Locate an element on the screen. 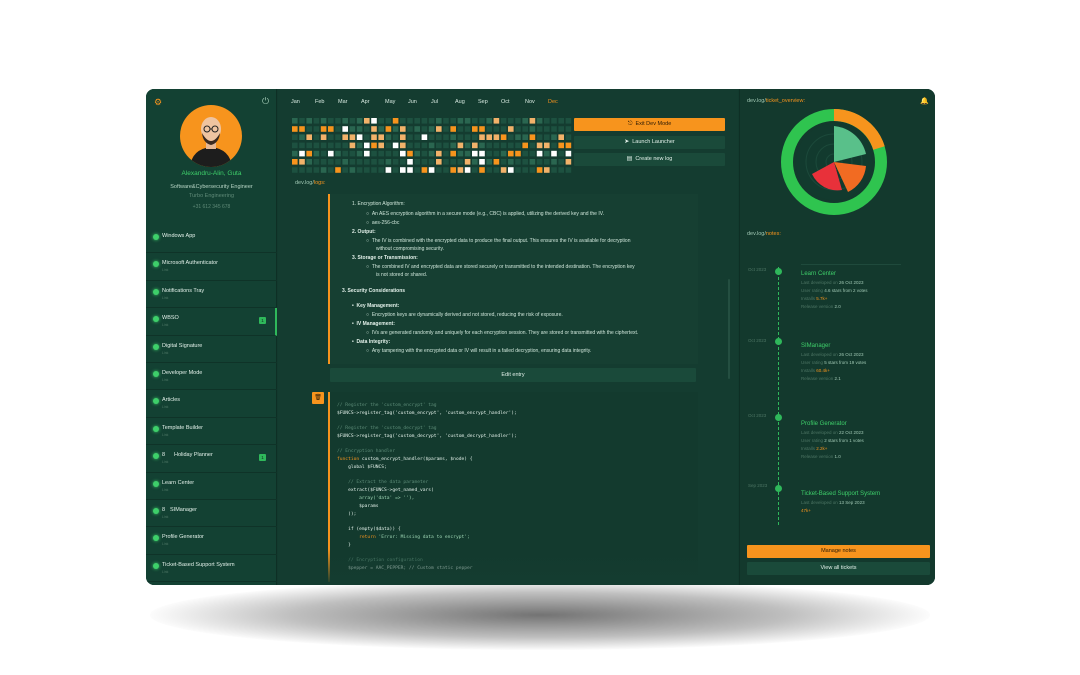  sidebar-item-wbso: WBSO Link 1 is located at coordinates (211, 322).